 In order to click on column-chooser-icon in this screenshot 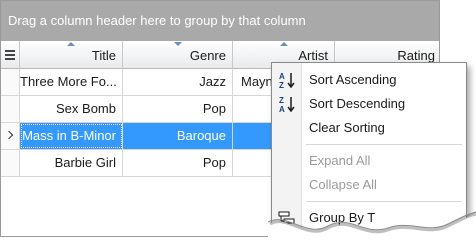, I will do `click(10, 55)`.